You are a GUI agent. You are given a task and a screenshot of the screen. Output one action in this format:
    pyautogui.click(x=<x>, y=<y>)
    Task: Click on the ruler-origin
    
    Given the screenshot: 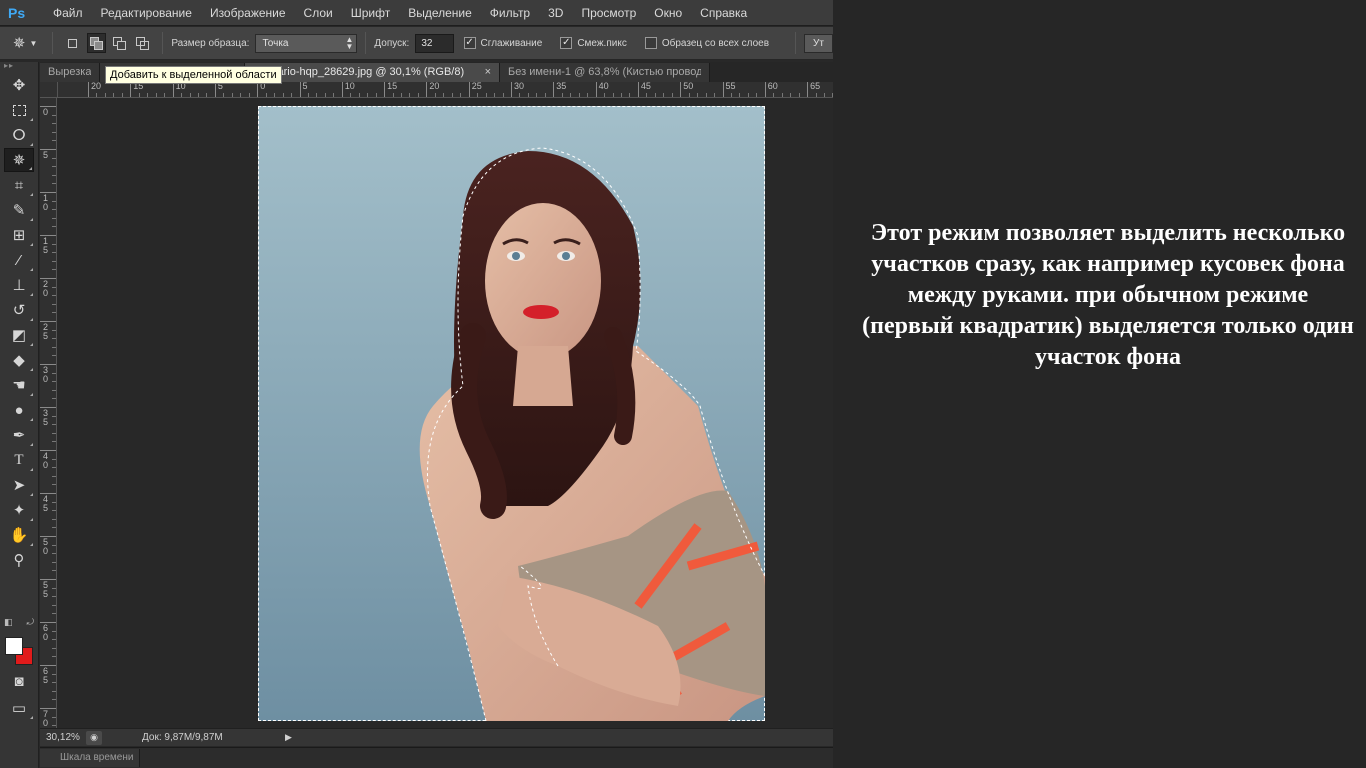 What is the action you would take?
    pyautogui.click(x=49, y=90)
    